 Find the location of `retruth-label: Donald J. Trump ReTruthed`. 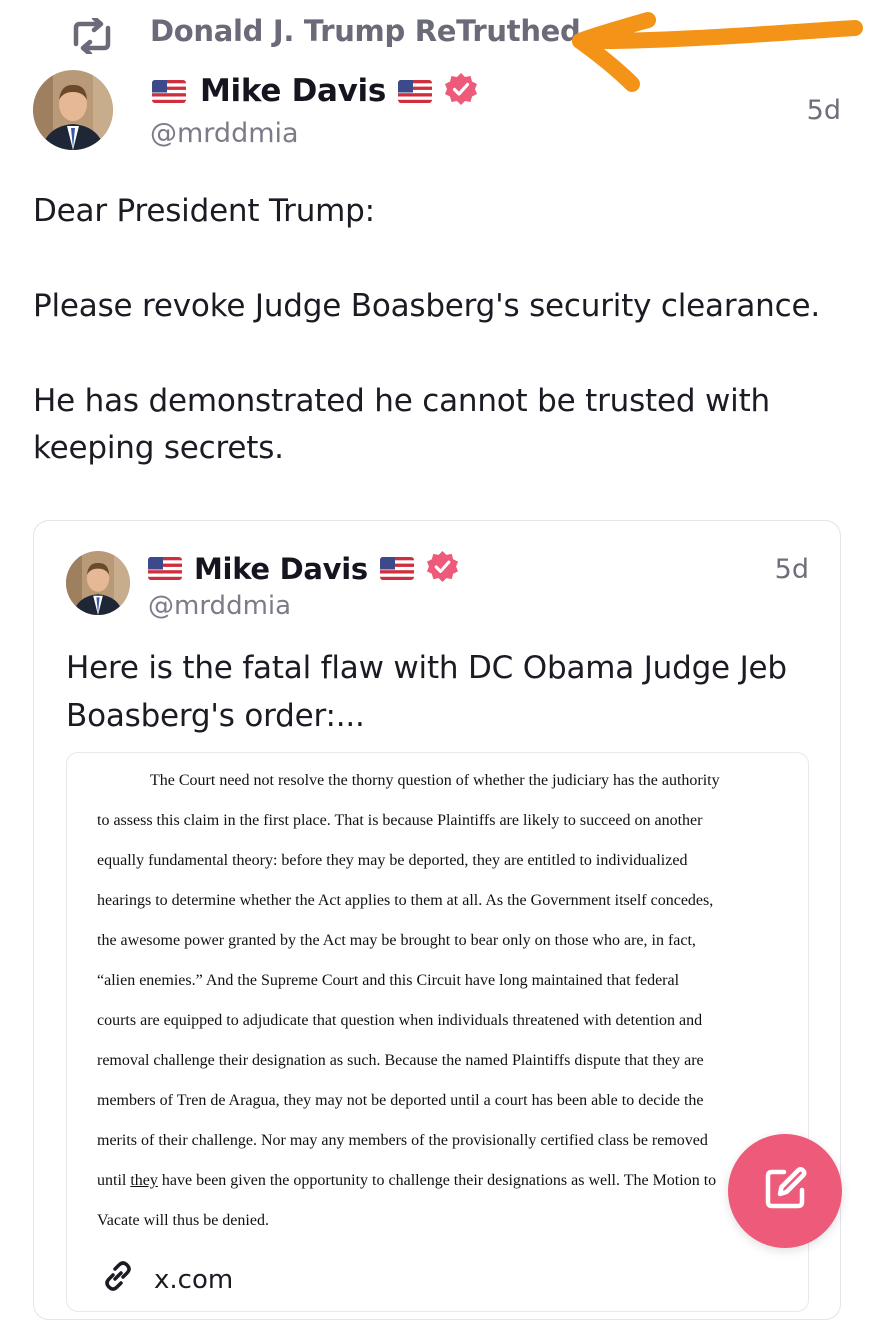

retruth-label: Donald J. Trump ReTruthed is located at coordinates (365, 31).